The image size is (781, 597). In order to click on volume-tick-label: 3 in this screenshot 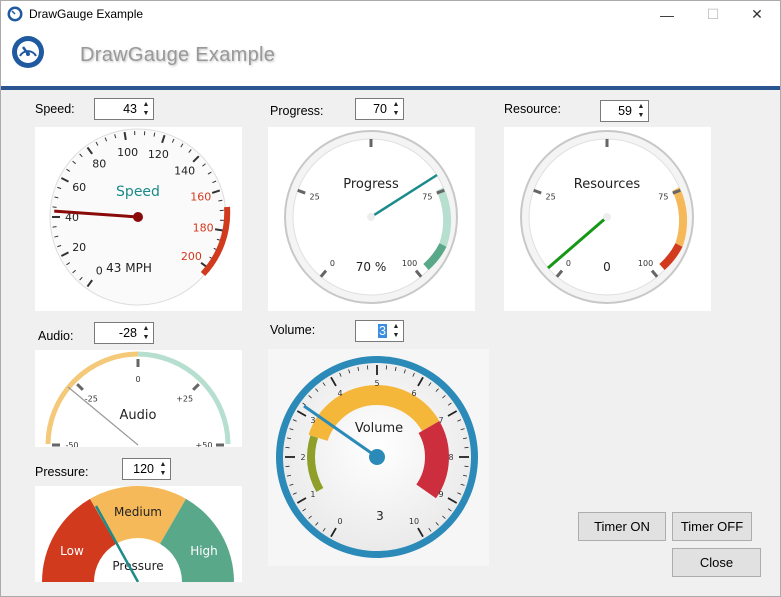, I will do `click(312, 420)`.